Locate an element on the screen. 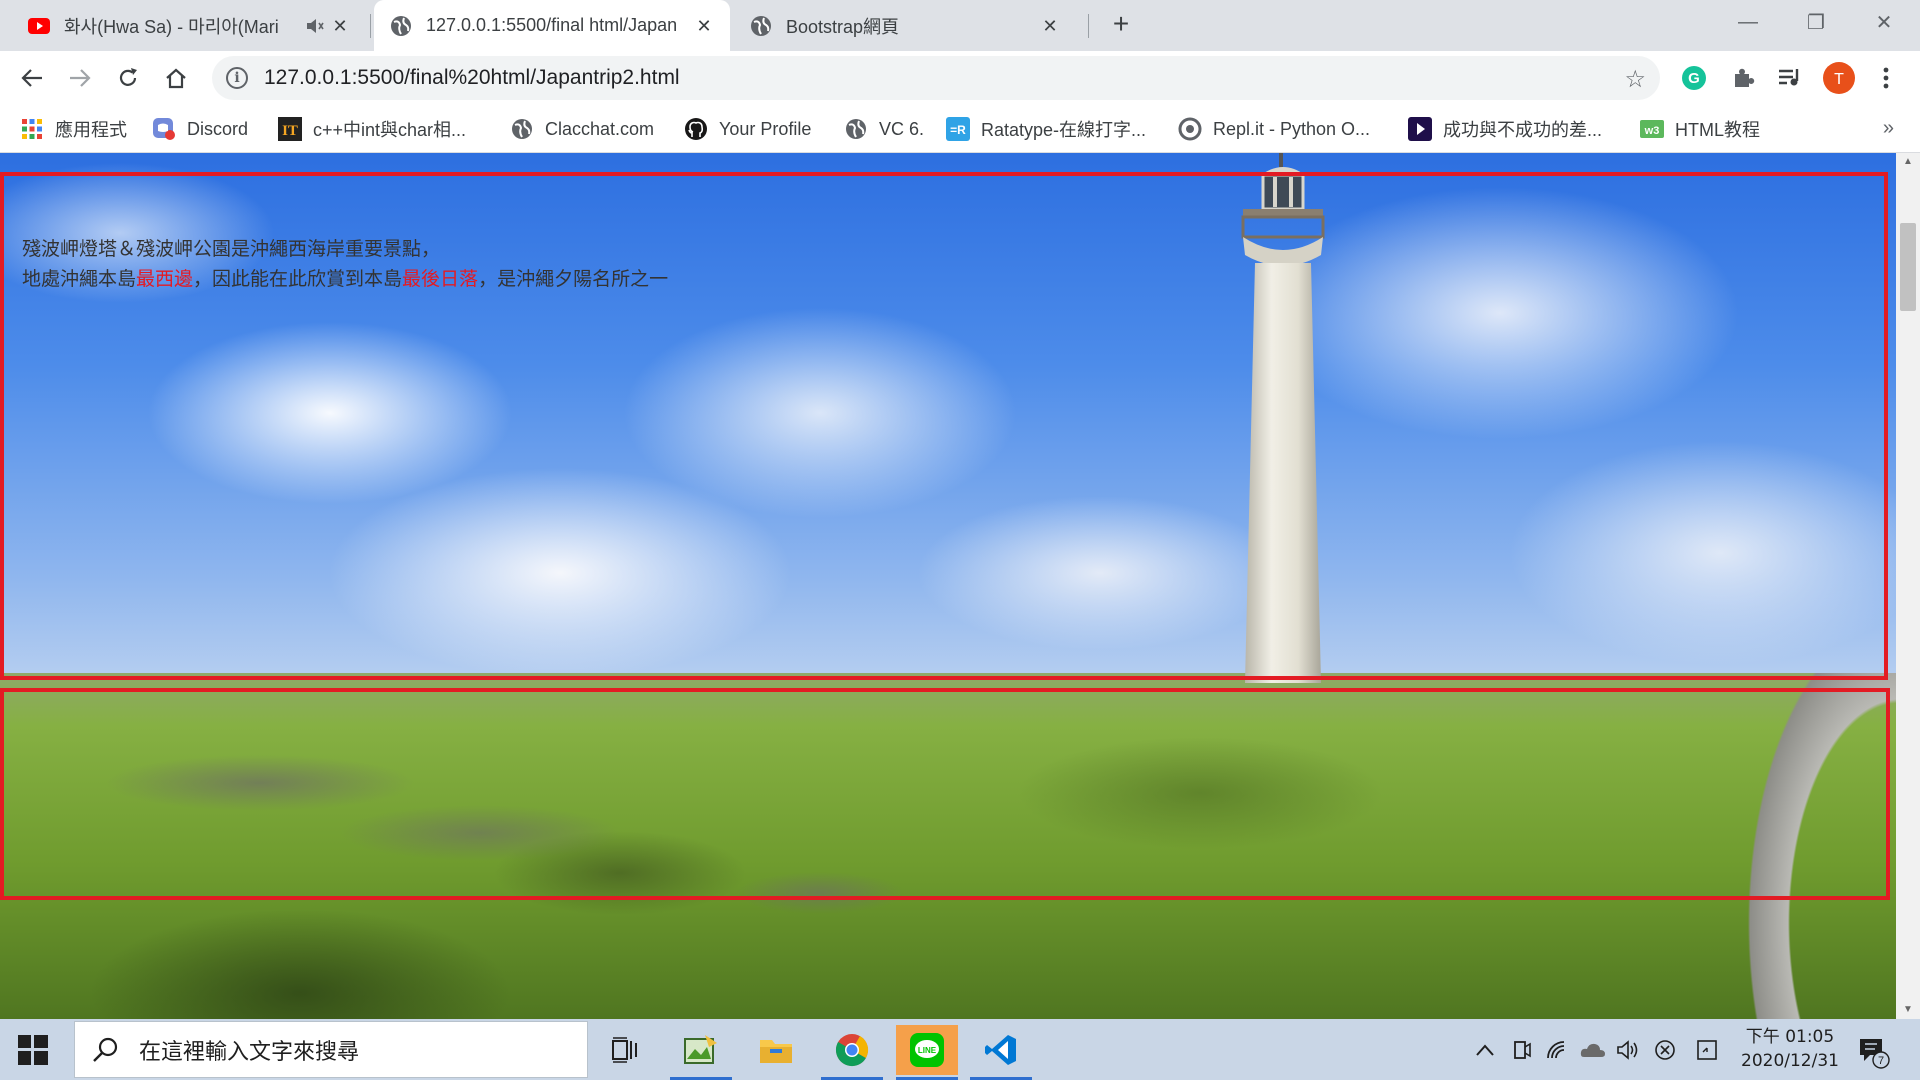  tab-active-japantrip: 127.0.0.1:5500/final html/Japan ✕ is located at coordinates (552, 25).